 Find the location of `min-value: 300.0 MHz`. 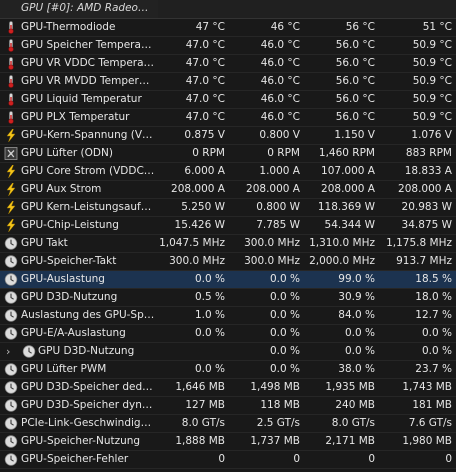

min-value: 300.0 MHz is located at coordinates (272, 243).